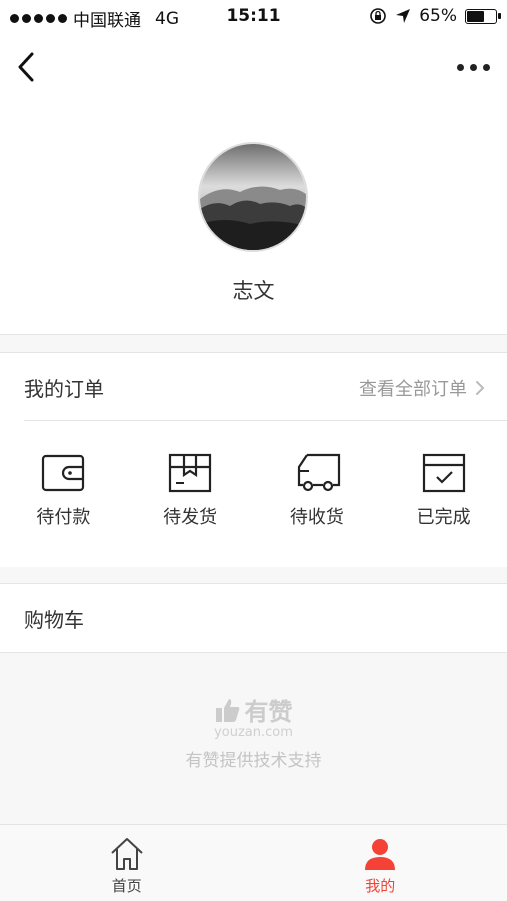 The height and width of the screenshot is (901, 507). I want to click on nav-bar, so click(253, 67).